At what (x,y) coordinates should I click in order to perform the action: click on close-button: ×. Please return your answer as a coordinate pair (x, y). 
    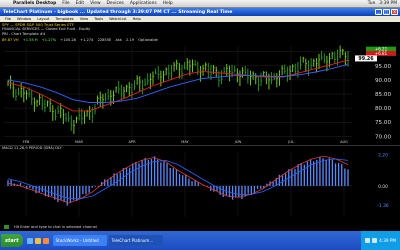
    Looking at the image, I should click on (394, 12).